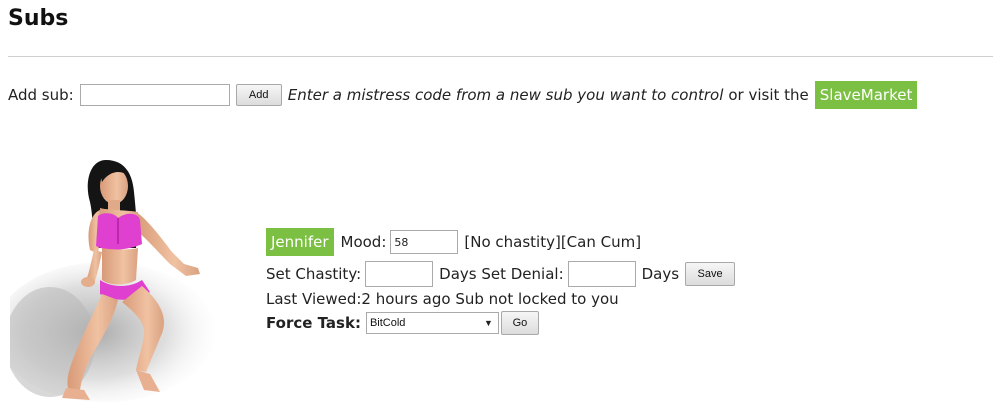  I want to click on chastity-days-input, so click(399, 274).